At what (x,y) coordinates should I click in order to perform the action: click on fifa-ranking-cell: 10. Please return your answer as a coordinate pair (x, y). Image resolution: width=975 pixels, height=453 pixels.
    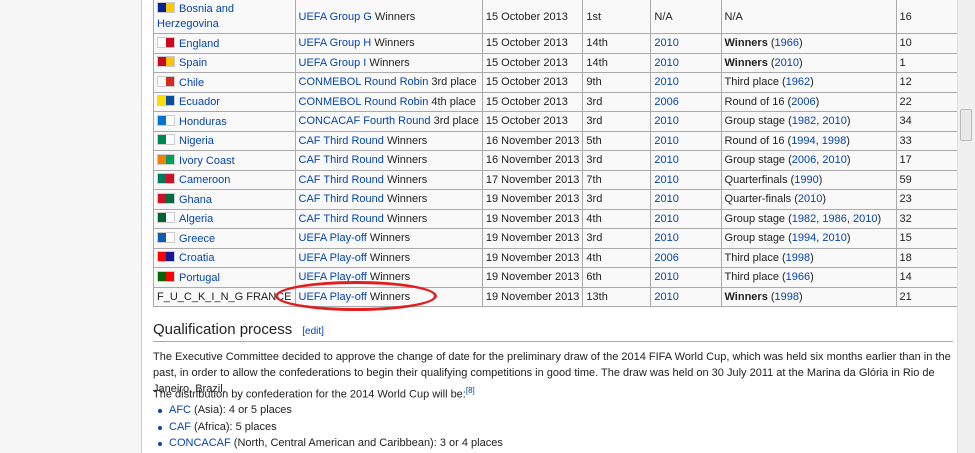
    Looking at the image, I should click on (926, 43).